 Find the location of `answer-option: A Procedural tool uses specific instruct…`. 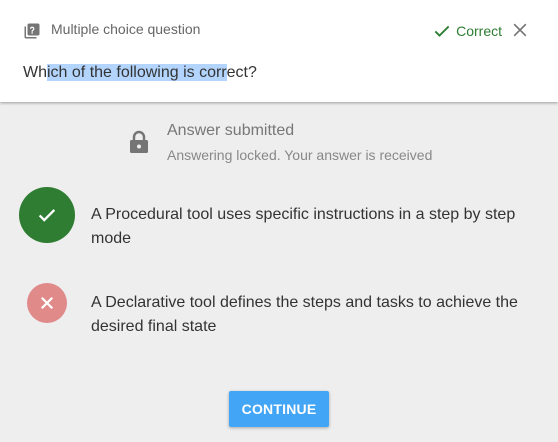

answer-option: A Procedural tool uses specific instruct… is located at coordinates (303, 226).